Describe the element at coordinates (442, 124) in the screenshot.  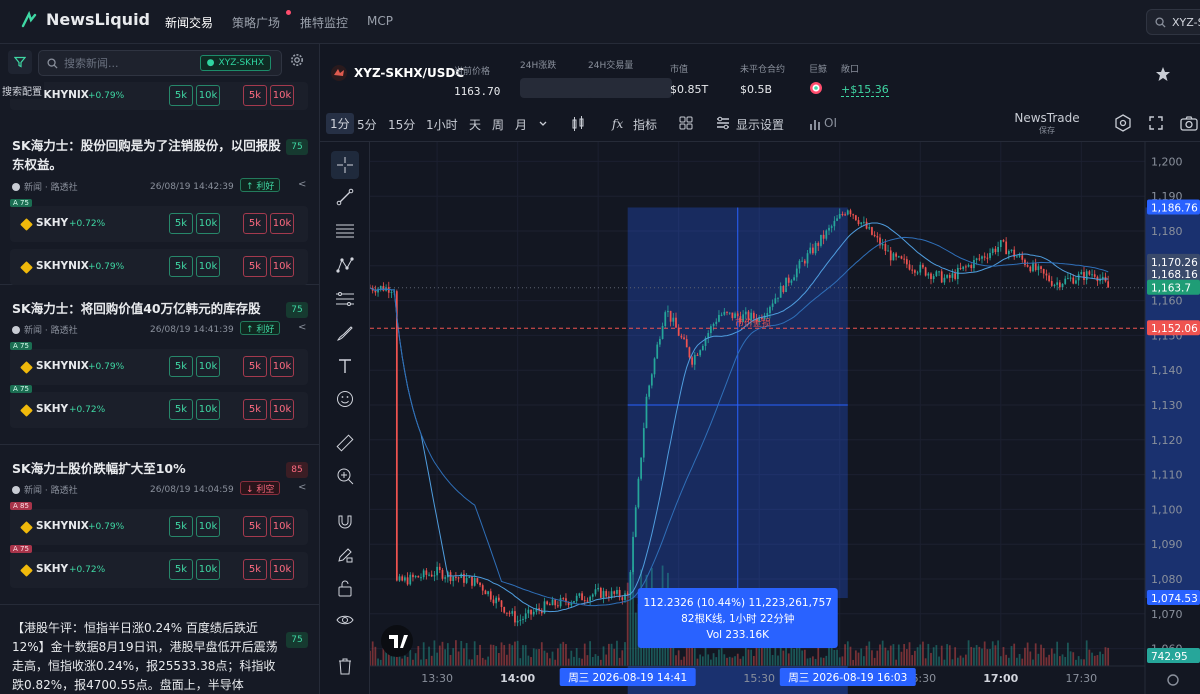
I see `timeframe-1h: 1小时` at that location.